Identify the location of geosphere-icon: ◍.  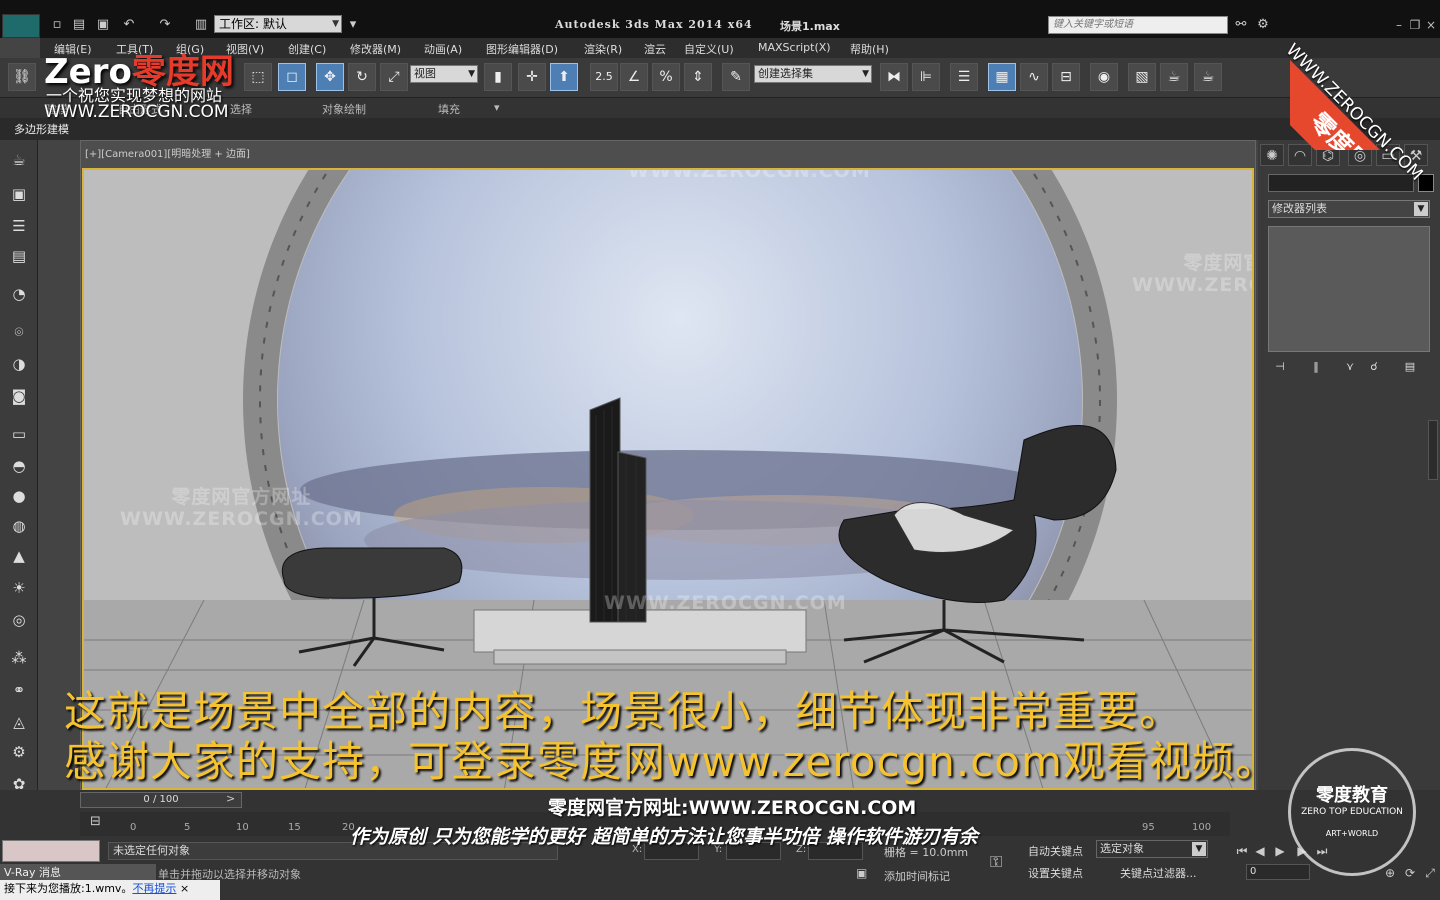
(19, 526).